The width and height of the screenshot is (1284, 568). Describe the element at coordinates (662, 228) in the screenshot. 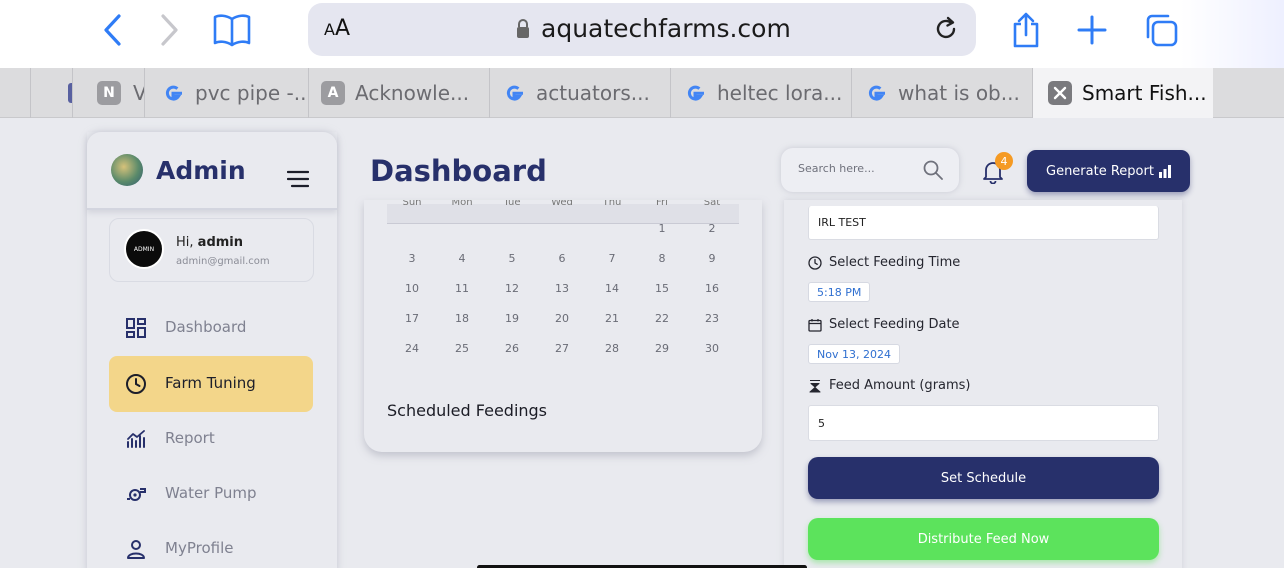

I see `calendar-day: 1` at that location.